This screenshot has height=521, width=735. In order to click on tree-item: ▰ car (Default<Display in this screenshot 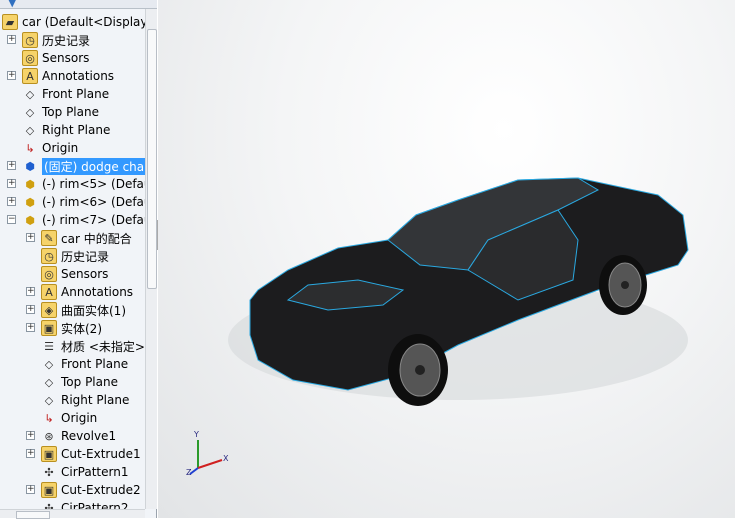, I will do `click(73, 22)`.